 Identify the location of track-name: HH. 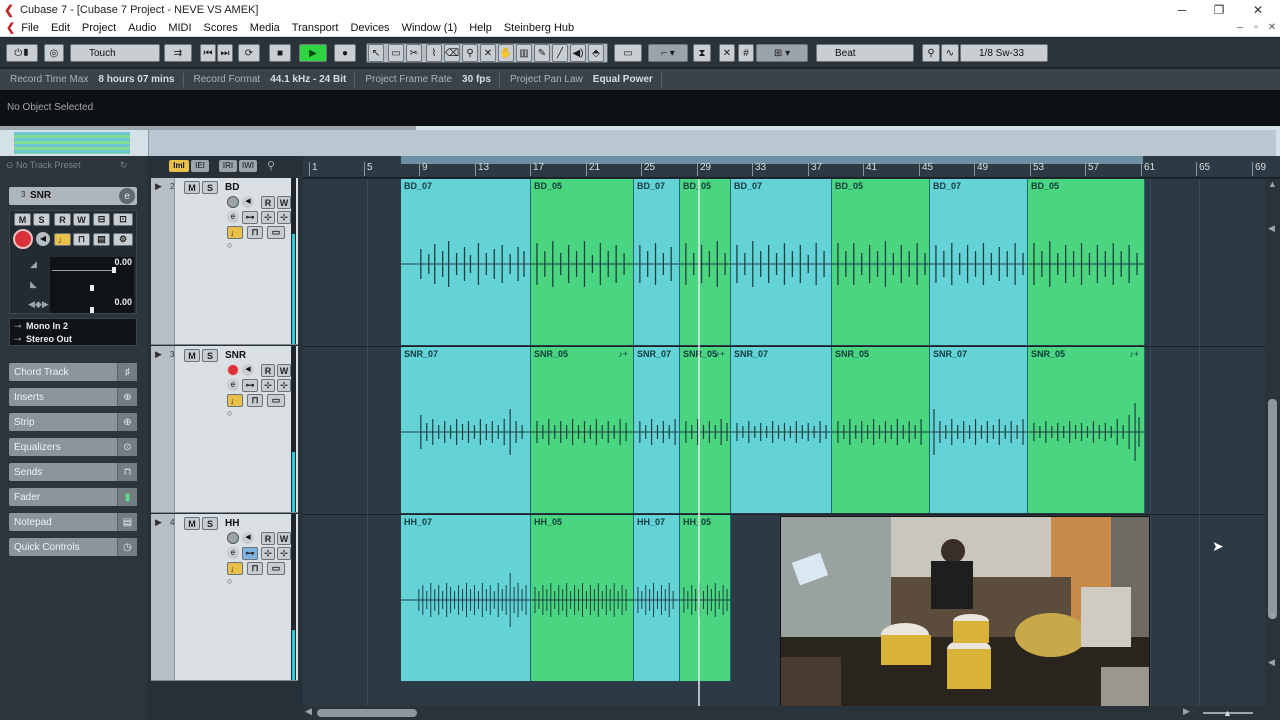
(232, 523).